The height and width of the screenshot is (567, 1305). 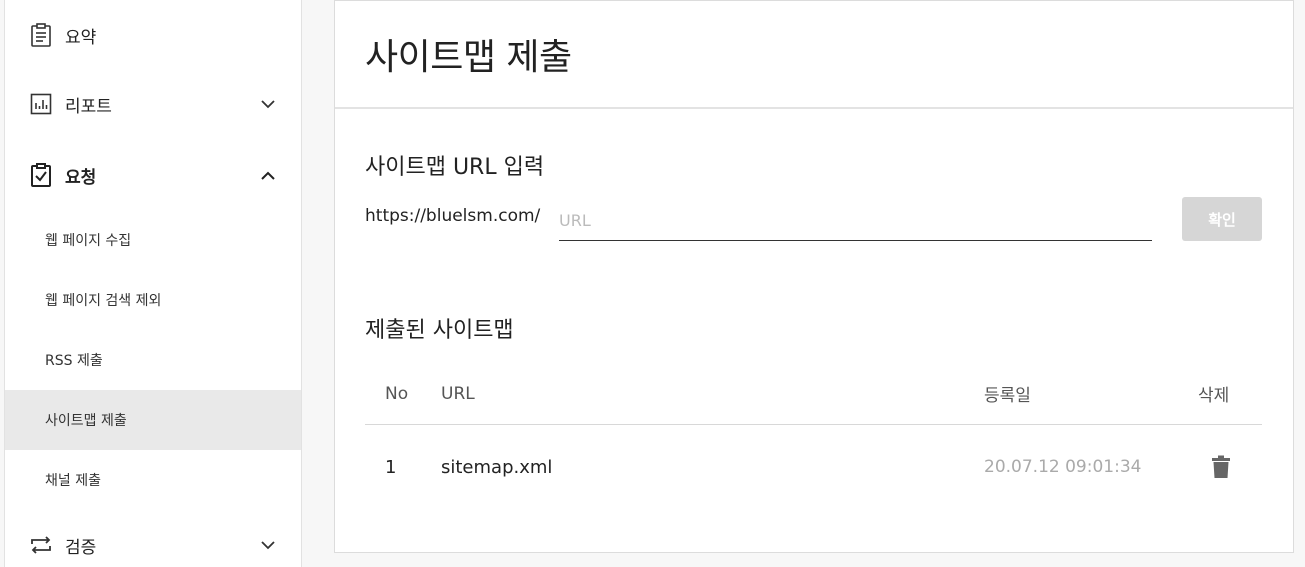 What do you see at coordinates (103, 301) in the screenshot?
I see `sidebar-subitem-label: 웹 페이지 검색 제외` at bounding box center [103, 301].